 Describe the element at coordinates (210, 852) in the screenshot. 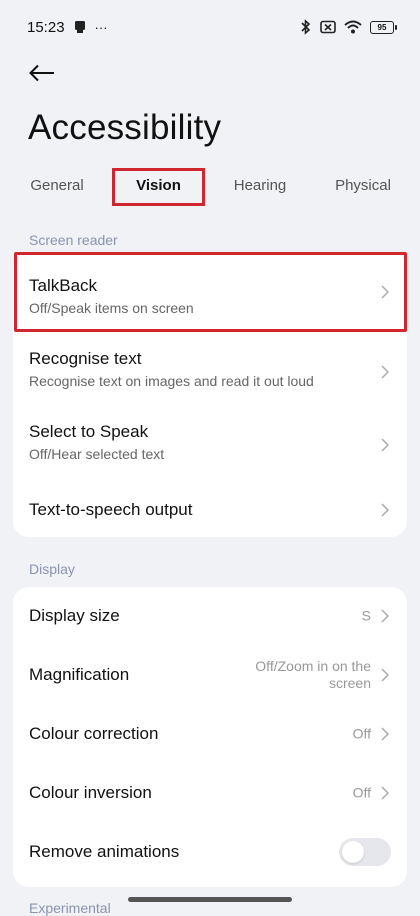

I see `remove-animations-item: Remove animations` at that location.